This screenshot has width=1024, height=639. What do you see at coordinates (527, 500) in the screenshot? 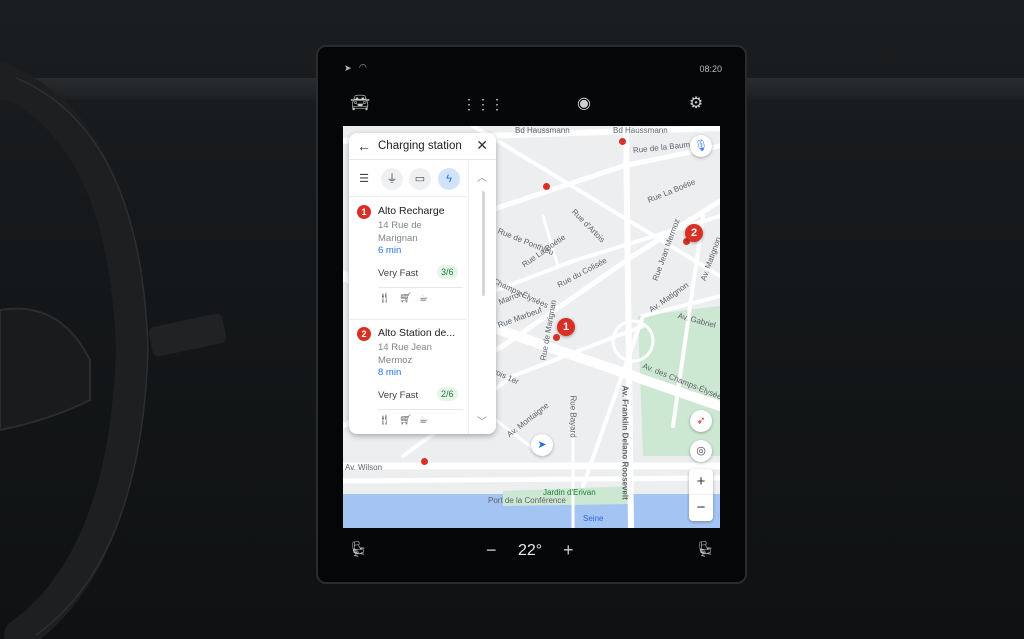
I see `street-label: Port de la Conférence` at bounding box center [527, 500].